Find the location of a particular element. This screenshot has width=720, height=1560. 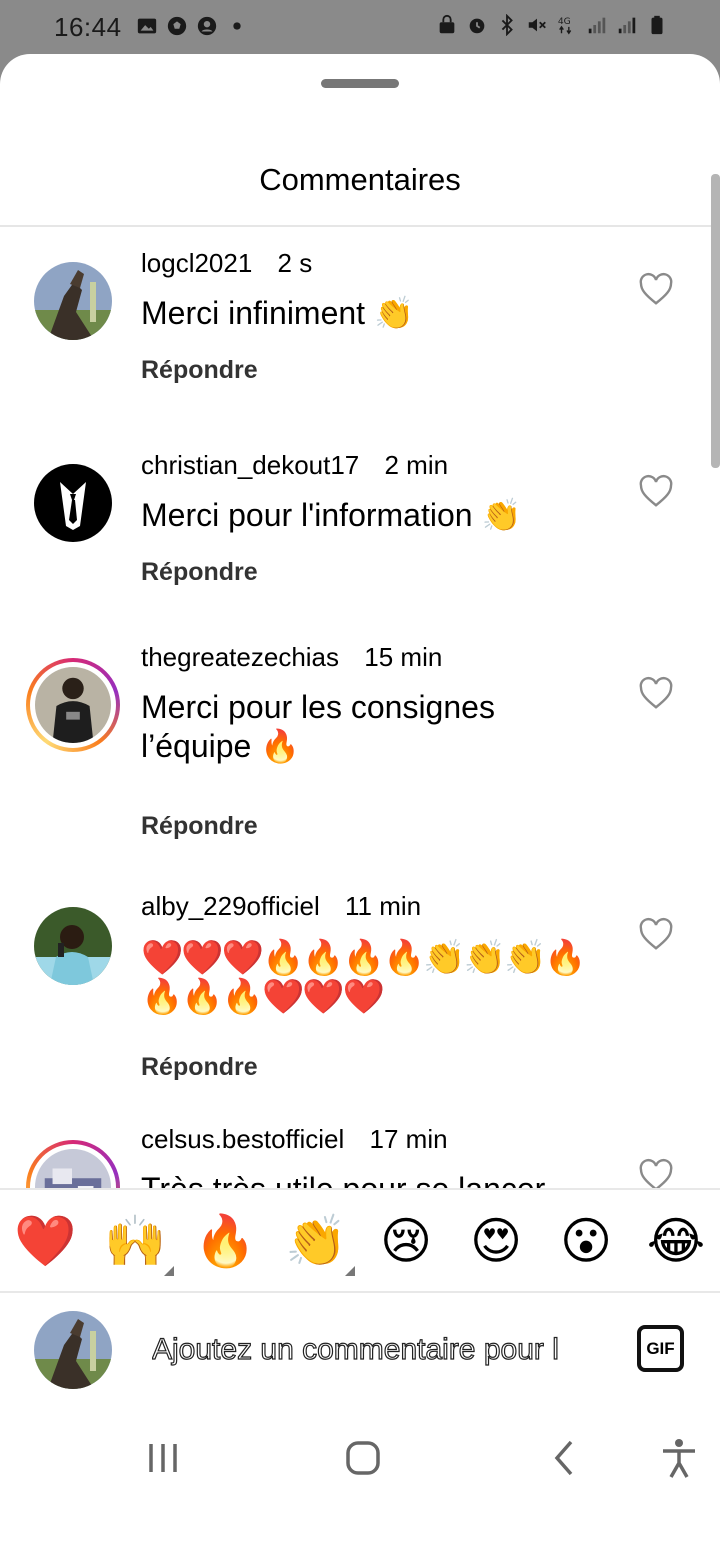

account-icon is located at coordinates (207, 26).